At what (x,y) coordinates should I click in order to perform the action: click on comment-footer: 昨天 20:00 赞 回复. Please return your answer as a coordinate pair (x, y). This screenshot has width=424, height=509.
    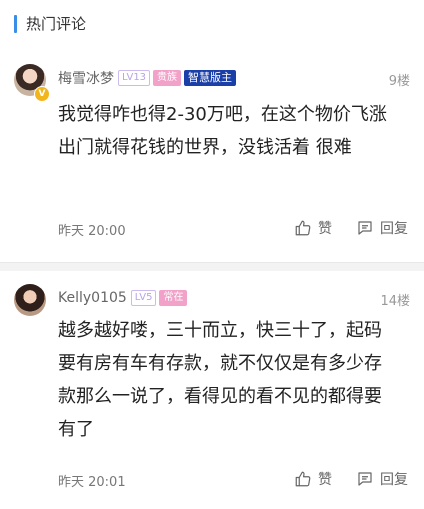
    Looking at the image, I should click on (234, 229).